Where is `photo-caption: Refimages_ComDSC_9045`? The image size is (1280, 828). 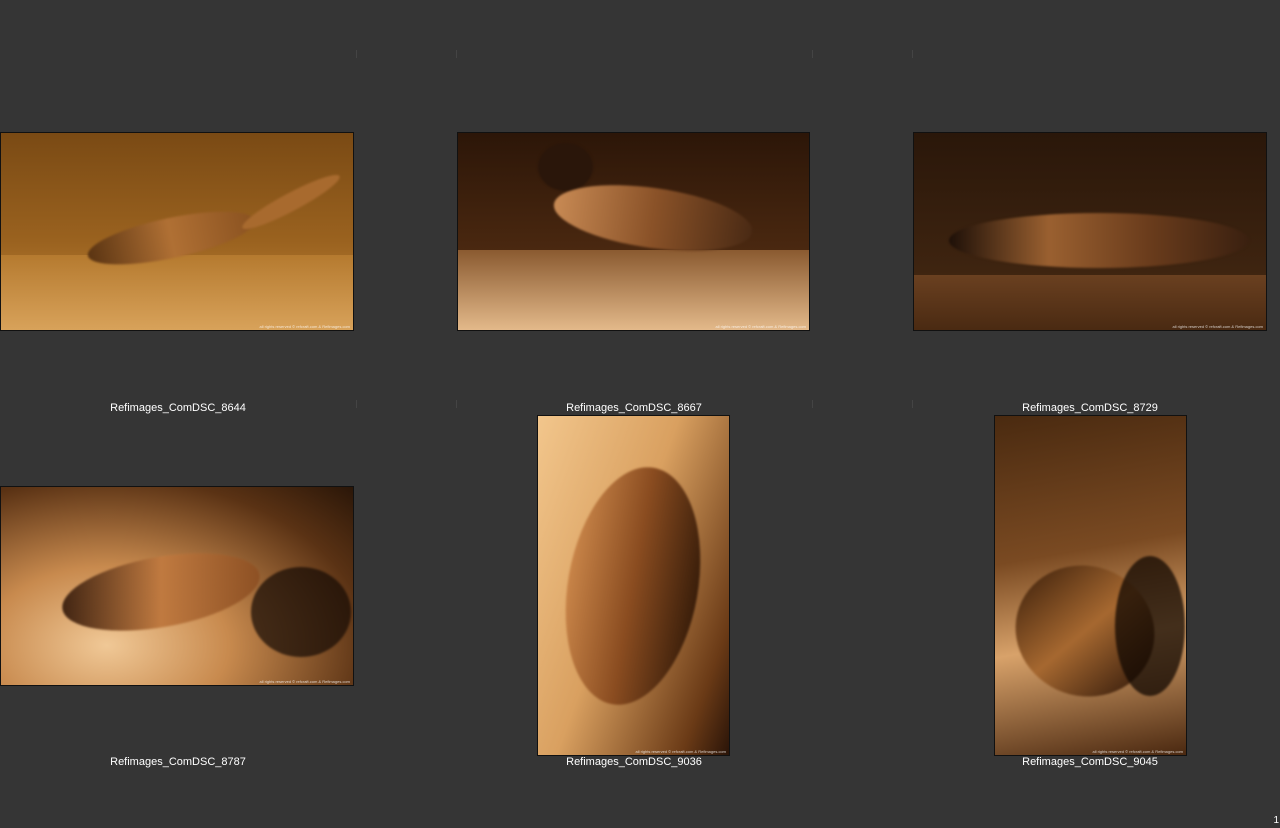
photo-caption: Refimages_ComDSC_9045 is located at coordinates (1090, 762).